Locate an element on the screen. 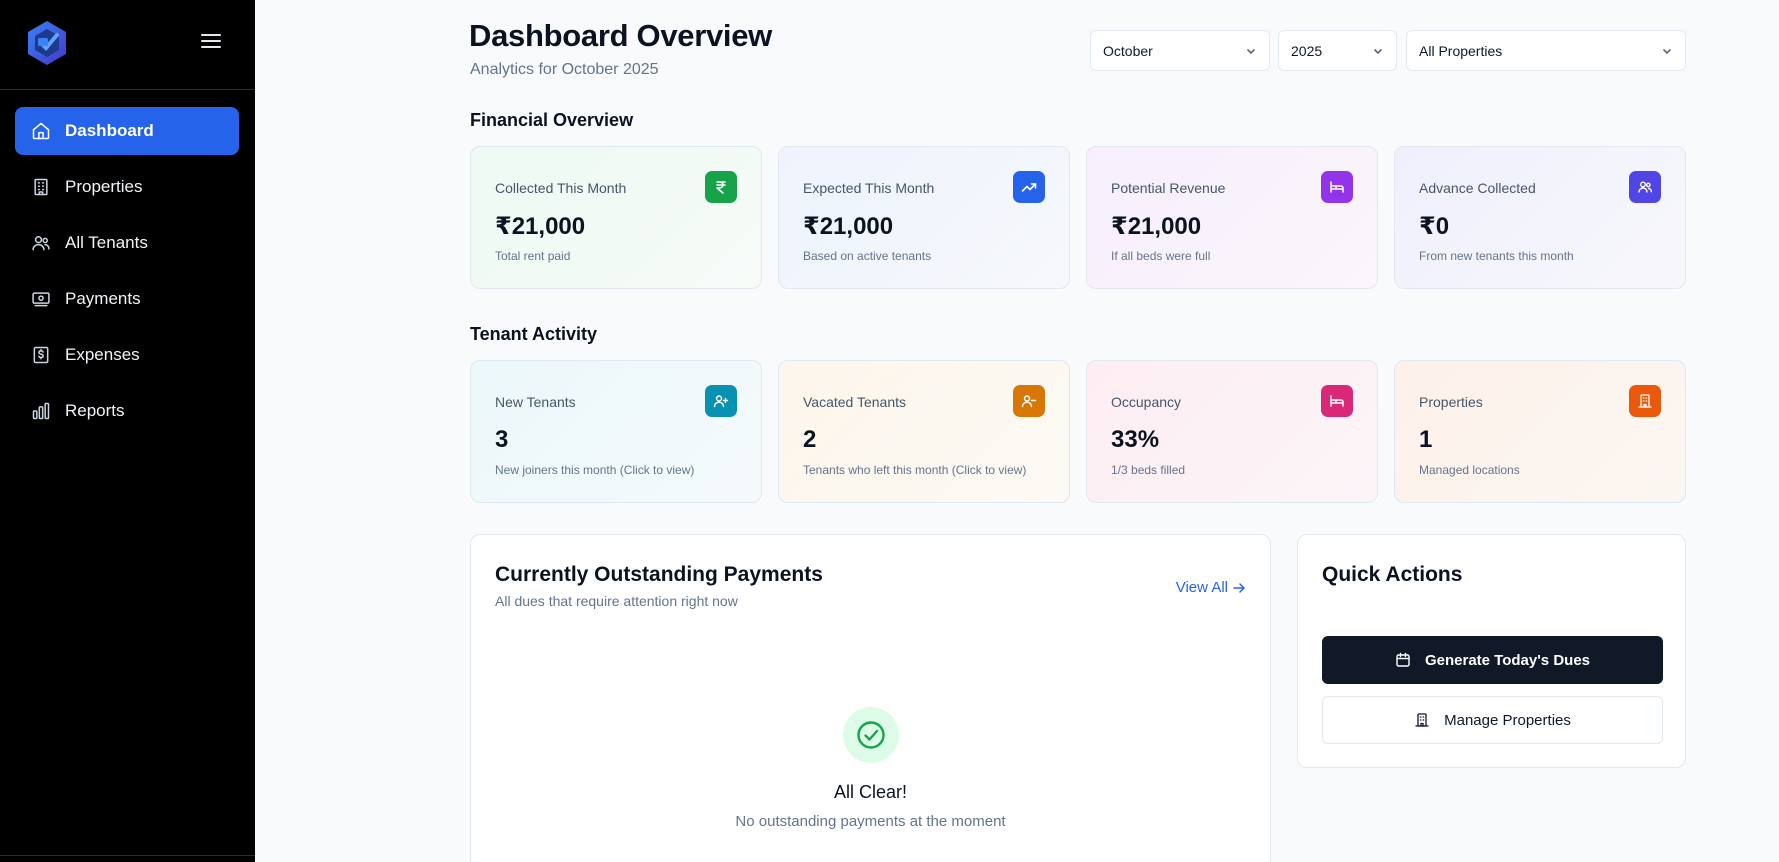 The width and height of the screenshot is (1779, 862). sidebar-header is located at coordinates (127, 45).